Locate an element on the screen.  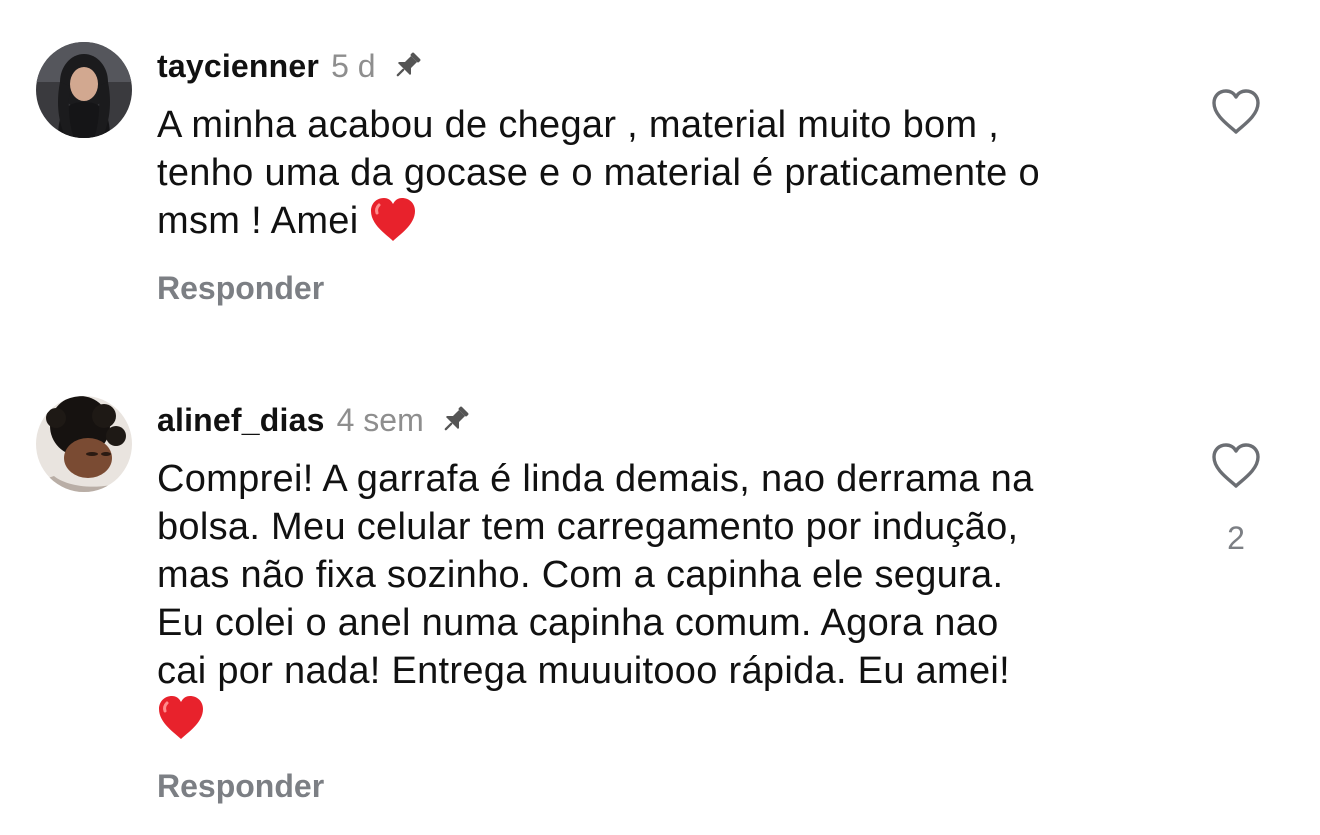
comment-header: taycienner 5 d is located at coordinates (290, 66).